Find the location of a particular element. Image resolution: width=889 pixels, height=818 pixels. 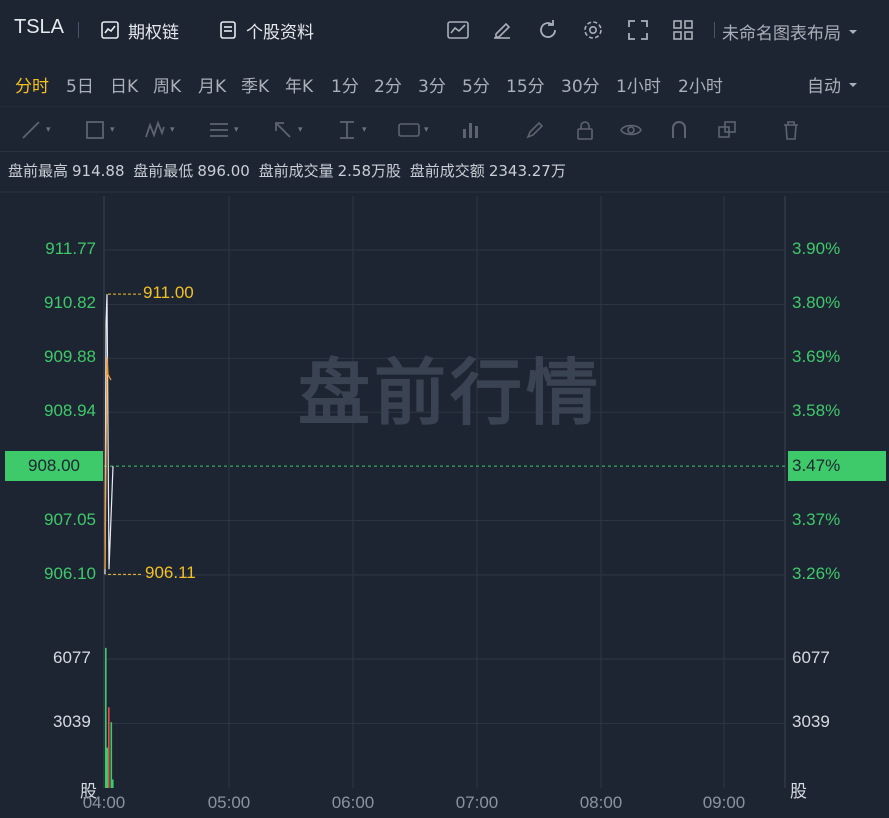

indicator-icon is located at coordinates (458, 30).